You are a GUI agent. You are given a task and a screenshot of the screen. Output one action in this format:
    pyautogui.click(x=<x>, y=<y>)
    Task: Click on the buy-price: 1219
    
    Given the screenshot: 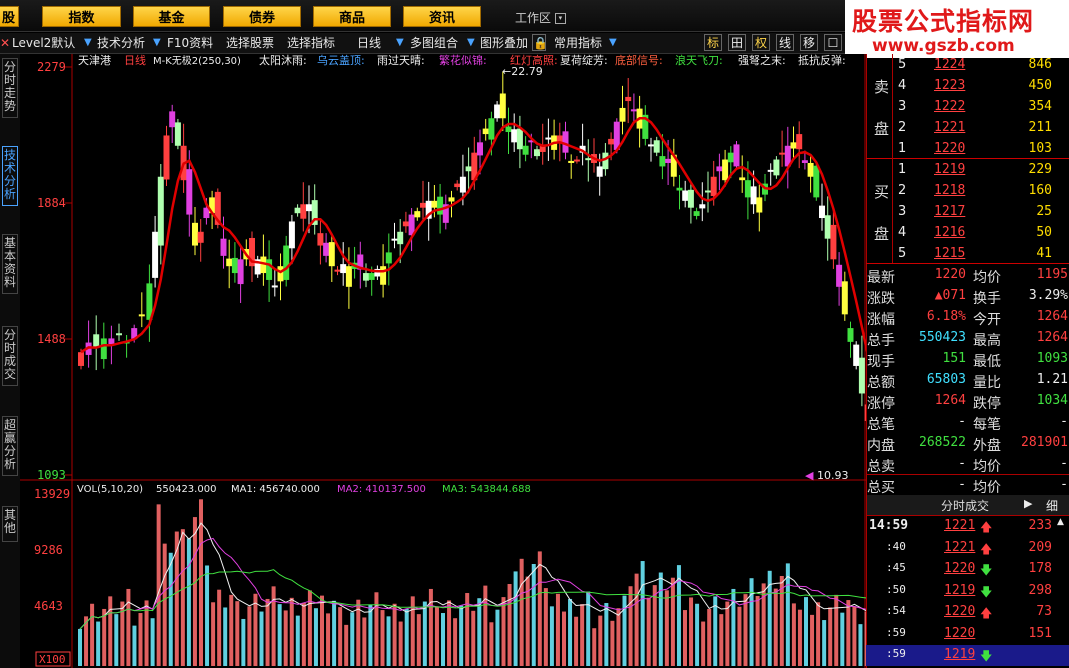 What is the action you would take?
    pyautogui.click(x=950, y=169)
    